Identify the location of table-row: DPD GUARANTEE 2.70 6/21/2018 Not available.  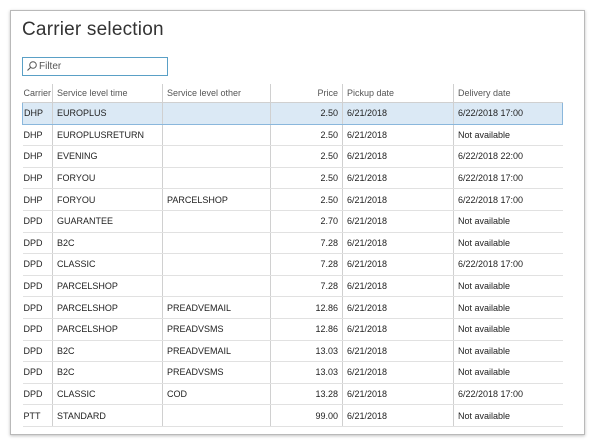
(292, 221).